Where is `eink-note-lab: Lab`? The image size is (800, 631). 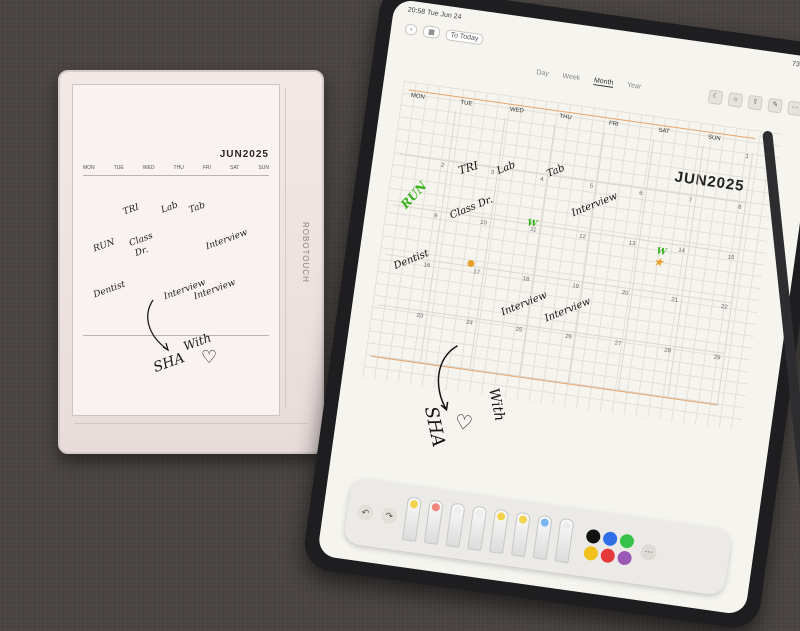
eink-note-lab: Lab is located at coordinates (169, 208).